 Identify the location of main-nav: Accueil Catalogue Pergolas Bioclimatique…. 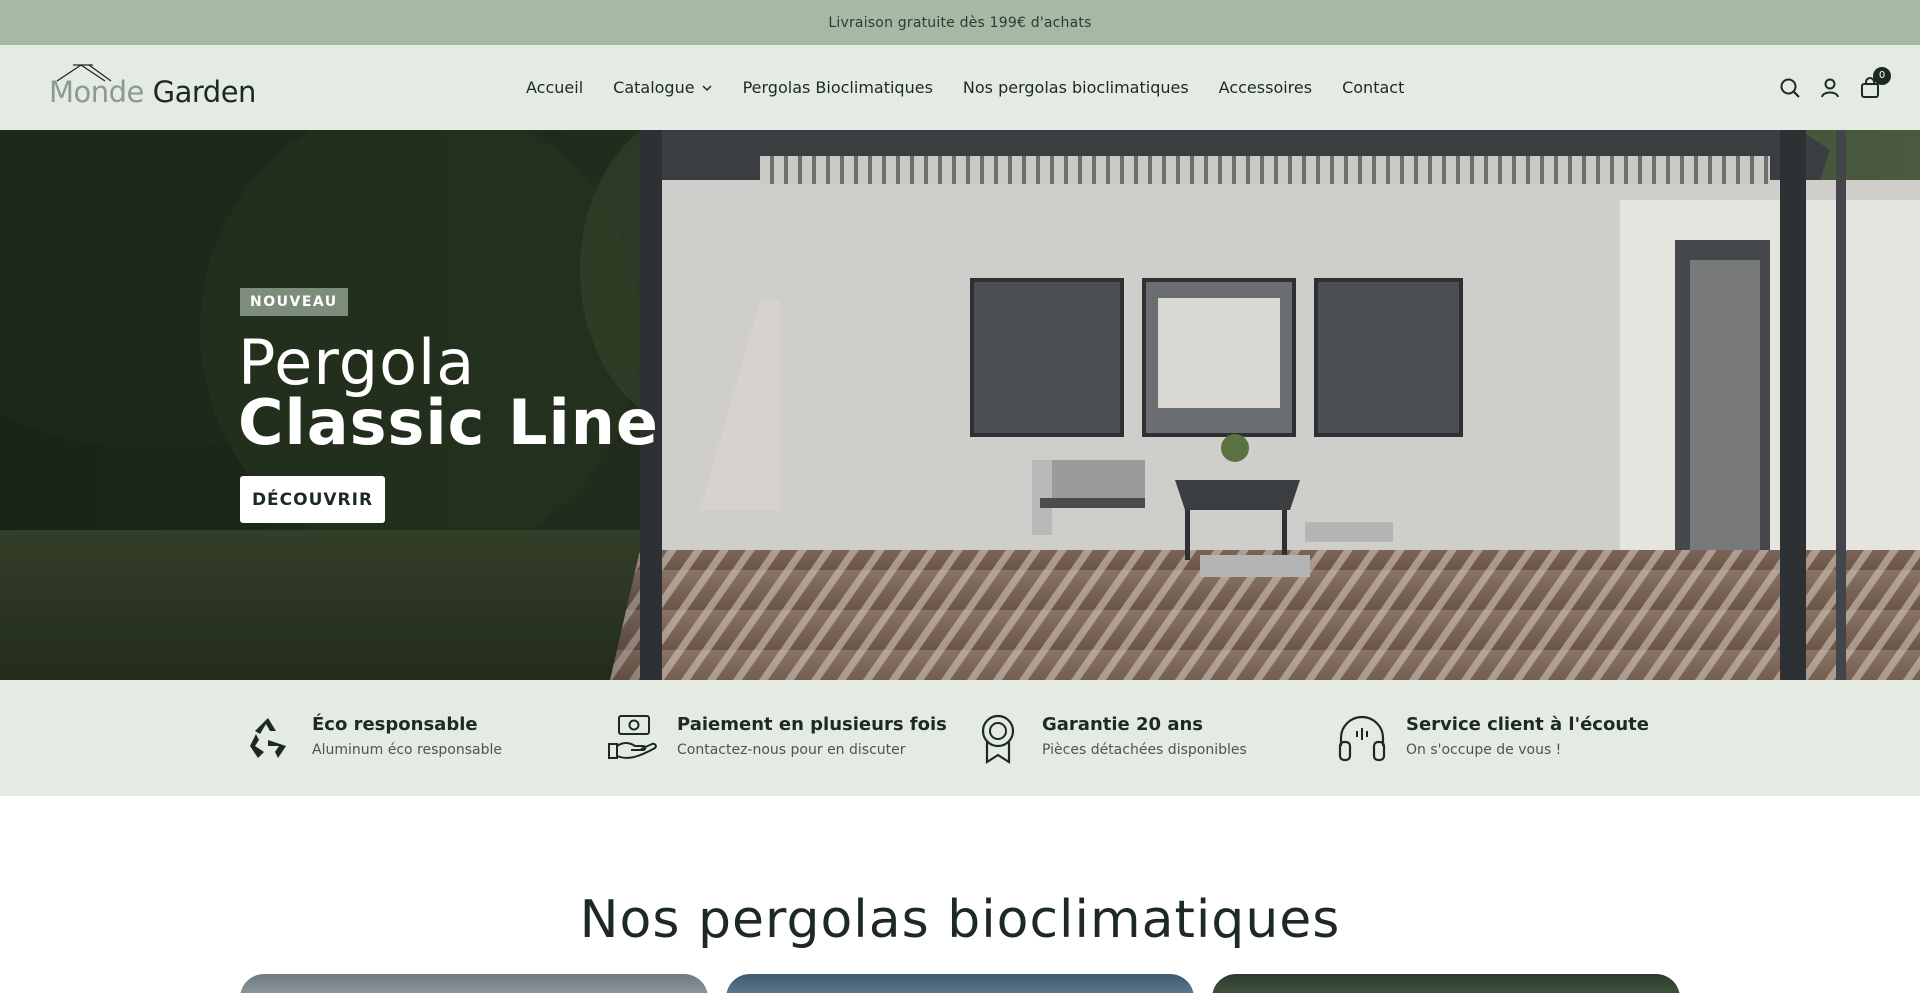
(965, 87).